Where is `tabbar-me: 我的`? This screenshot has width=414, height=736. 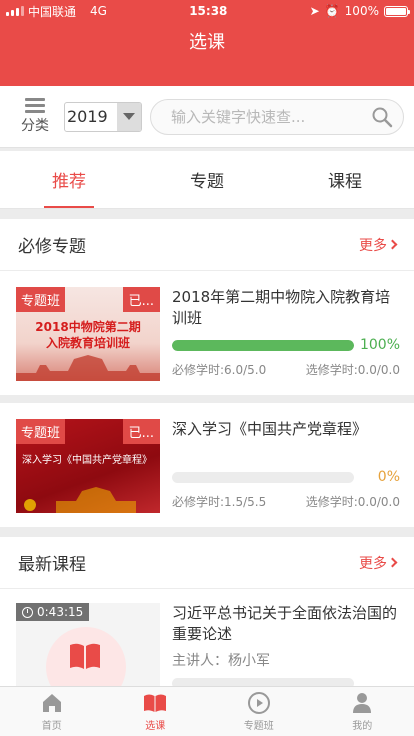
tabbar-me: 我的 is located at coordinates (362, 711).